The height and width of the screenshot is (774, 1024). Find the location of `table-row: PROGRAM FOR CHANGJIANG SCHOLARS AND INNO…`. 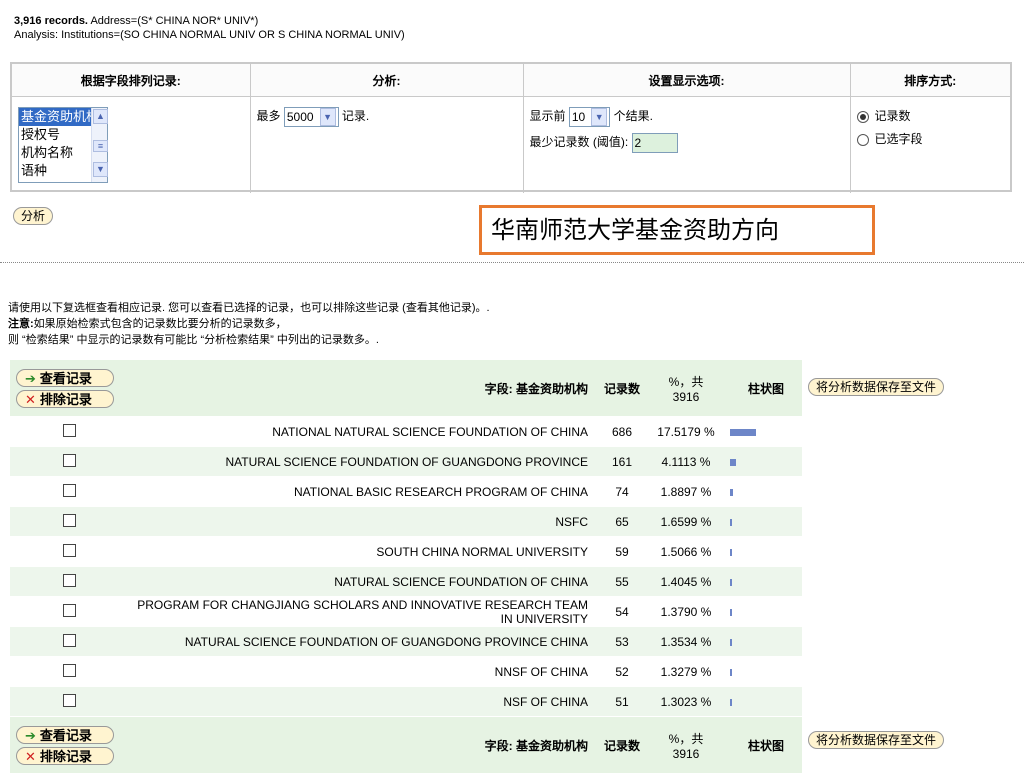

table-row: PROGRAM FOR CHANGJIANG SCHOLARS AND INNO… is located at coordinates (406, 611).